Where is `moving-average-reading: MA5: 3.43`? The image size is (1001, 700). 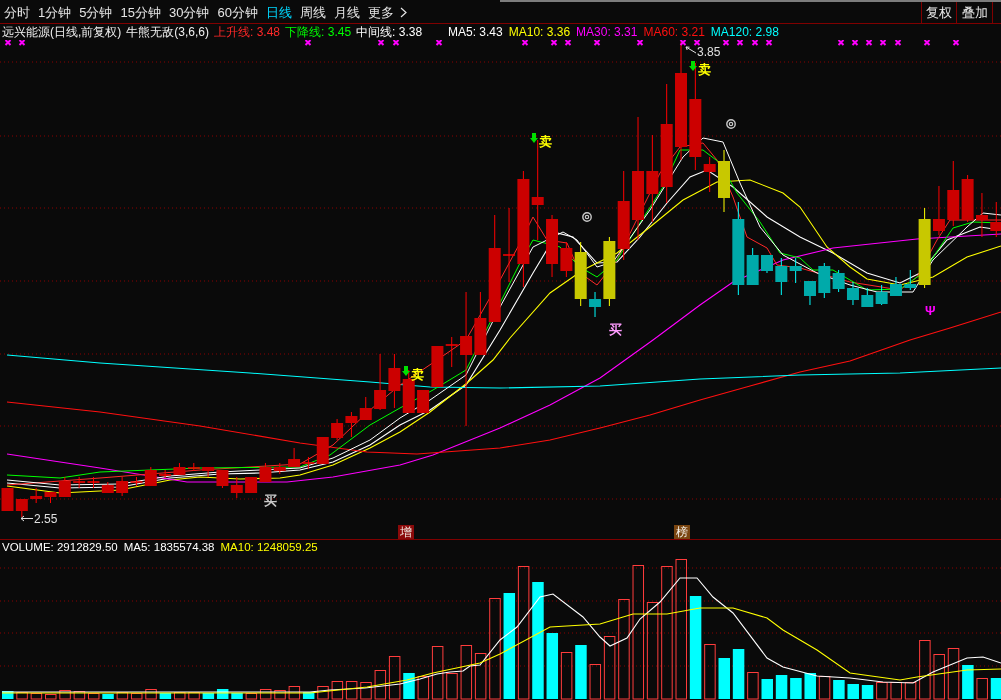 moving-average-reading: MA5: 3.43 is located at coordinates (475, 32).